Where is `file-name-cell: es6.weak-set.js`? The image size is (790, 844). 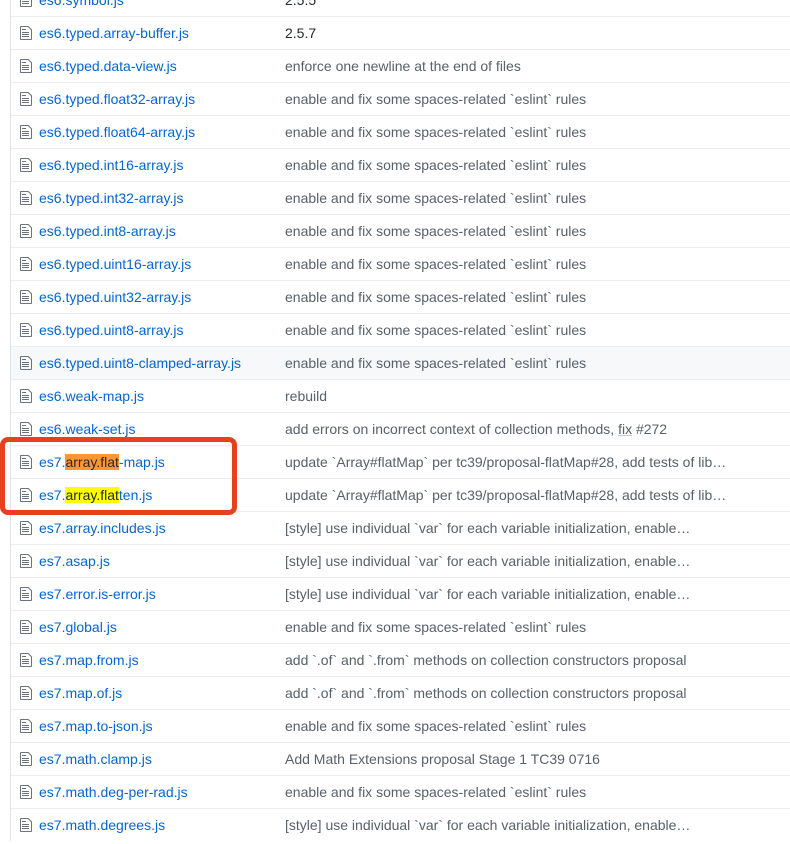 file-name-cell: es6.weak-set.js is located at coordinates (162, 429).